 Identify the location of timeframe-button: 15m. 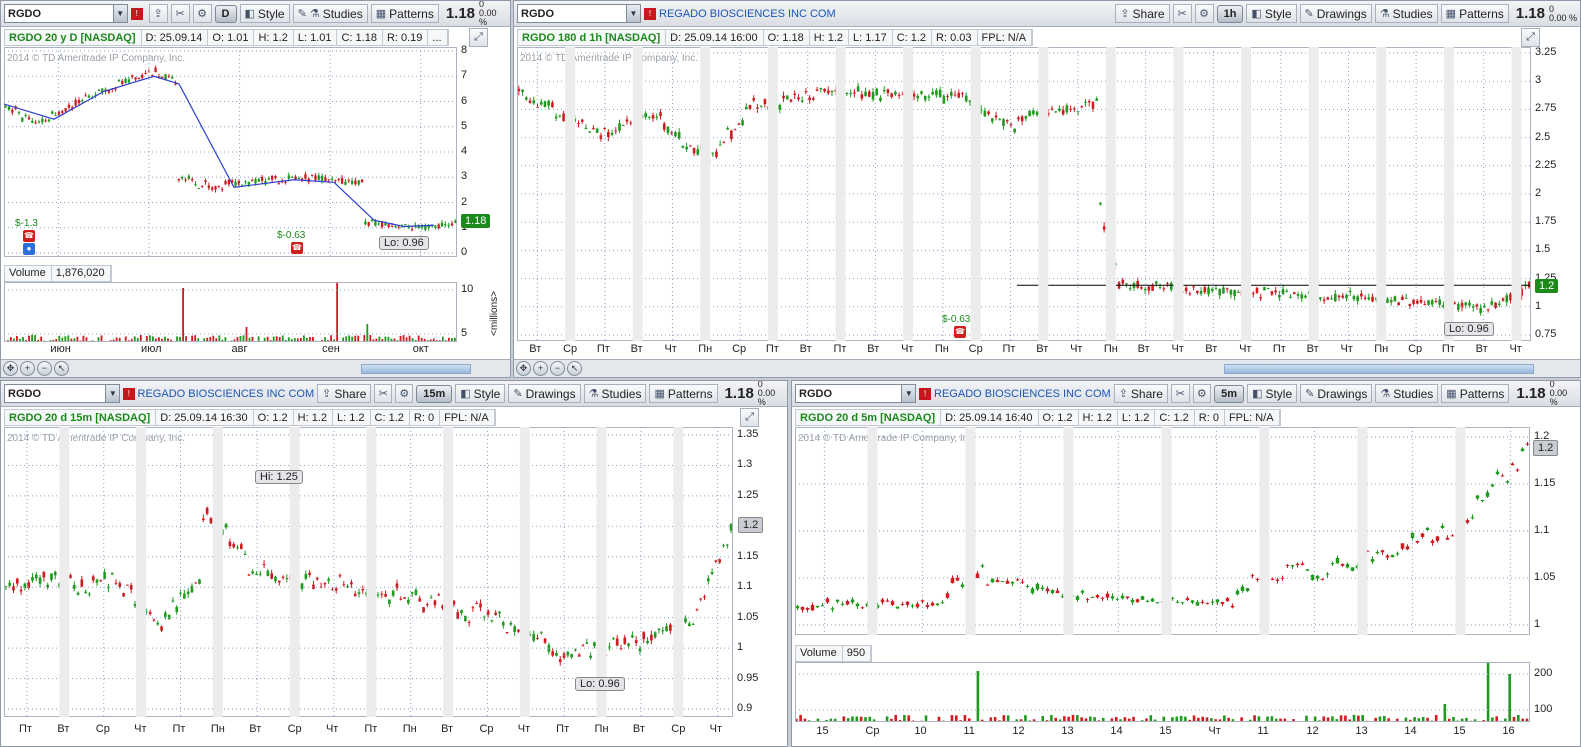
(434, 393).